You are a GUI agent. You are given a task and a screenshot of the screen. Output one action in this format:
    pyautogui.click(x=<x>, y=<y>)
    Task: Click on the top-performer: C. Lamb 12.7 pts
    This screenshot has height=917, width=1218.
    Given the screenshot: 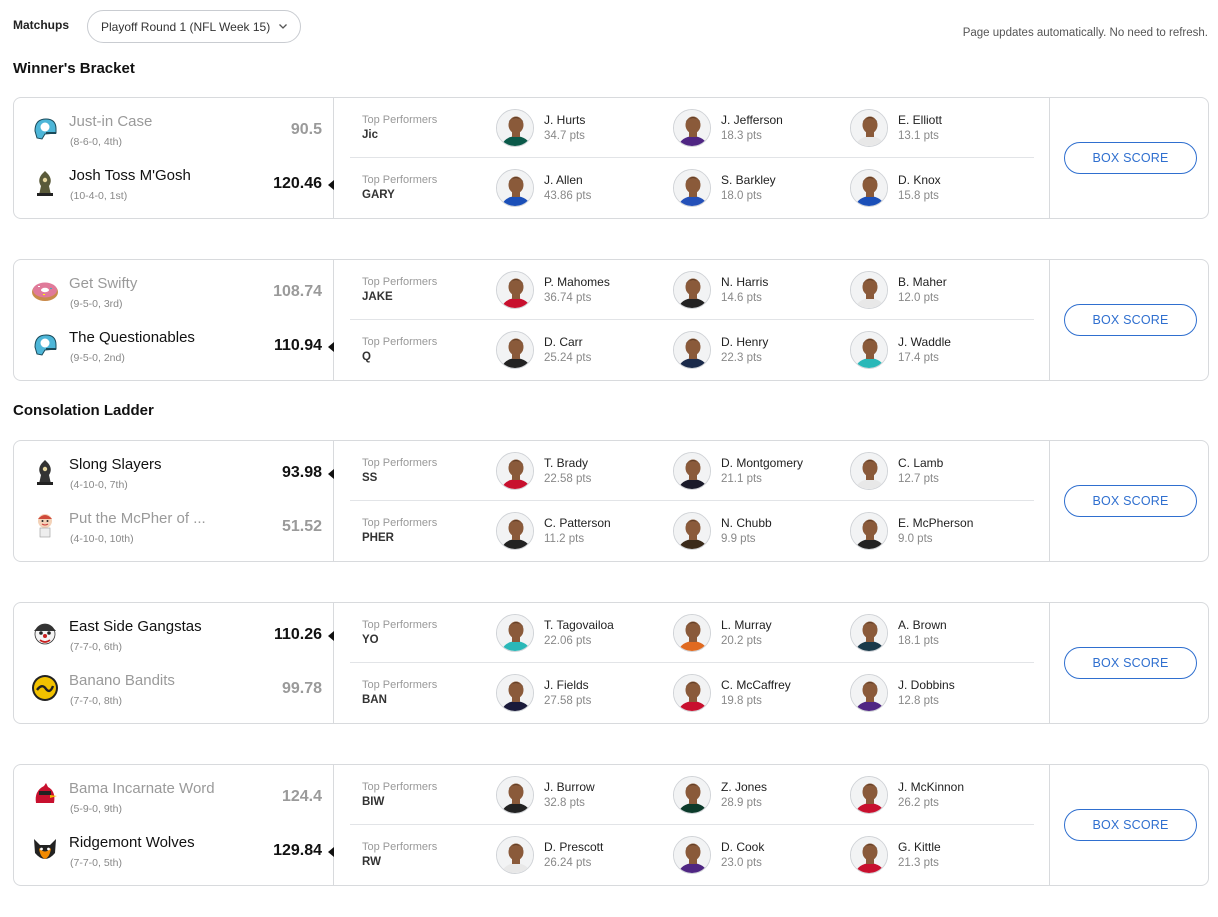 What is the action you would take?
    pyautogui.click(x=935, y=472)
    